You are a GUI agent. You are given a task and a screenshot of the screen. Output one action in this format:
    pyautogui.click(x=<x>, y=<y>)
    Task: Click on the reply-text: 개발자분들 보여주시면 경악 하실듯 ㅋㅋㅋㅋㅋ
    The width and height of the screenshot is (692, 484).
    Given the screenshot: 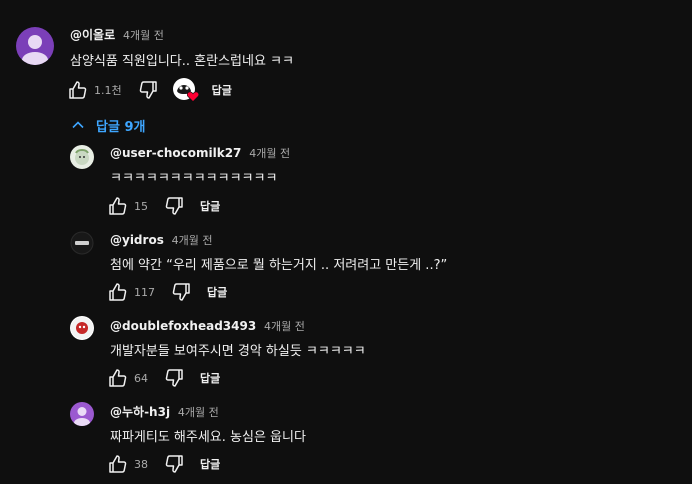 What is the action you would take?
    pyautogui.click(x=238, y=351)
    